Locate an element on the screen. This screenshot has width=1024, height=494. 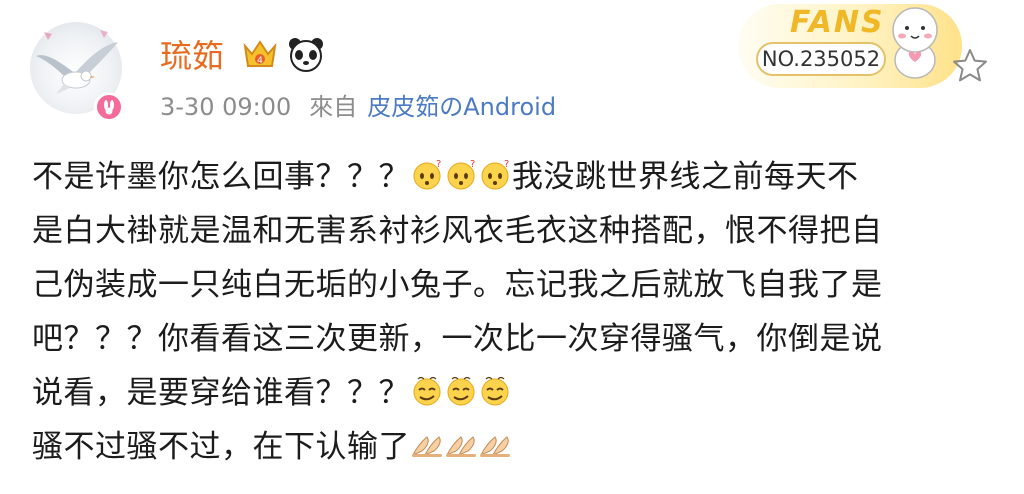
fans-title: FANS is located at coordinates (837, 22).